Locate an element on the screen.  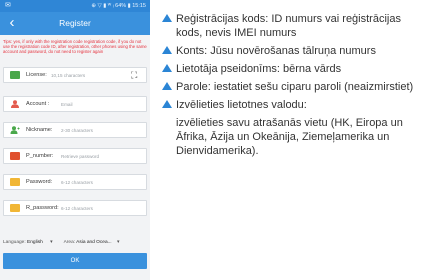
scan-icon: ⛶ is located at coordinates (135, 75).